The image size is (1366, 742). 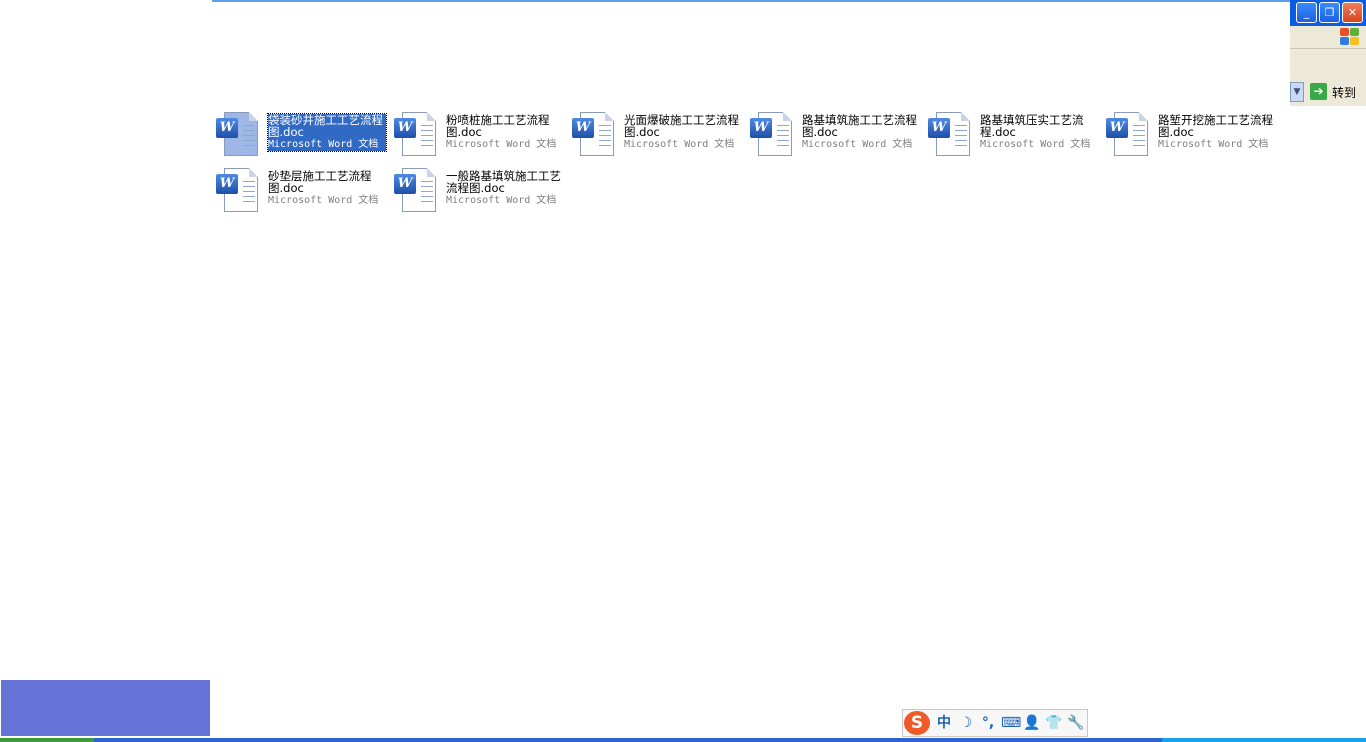 What do you see at coordinates (47, 740) in the screenshot?
I see `start-button` at bounding box center [47, 740].